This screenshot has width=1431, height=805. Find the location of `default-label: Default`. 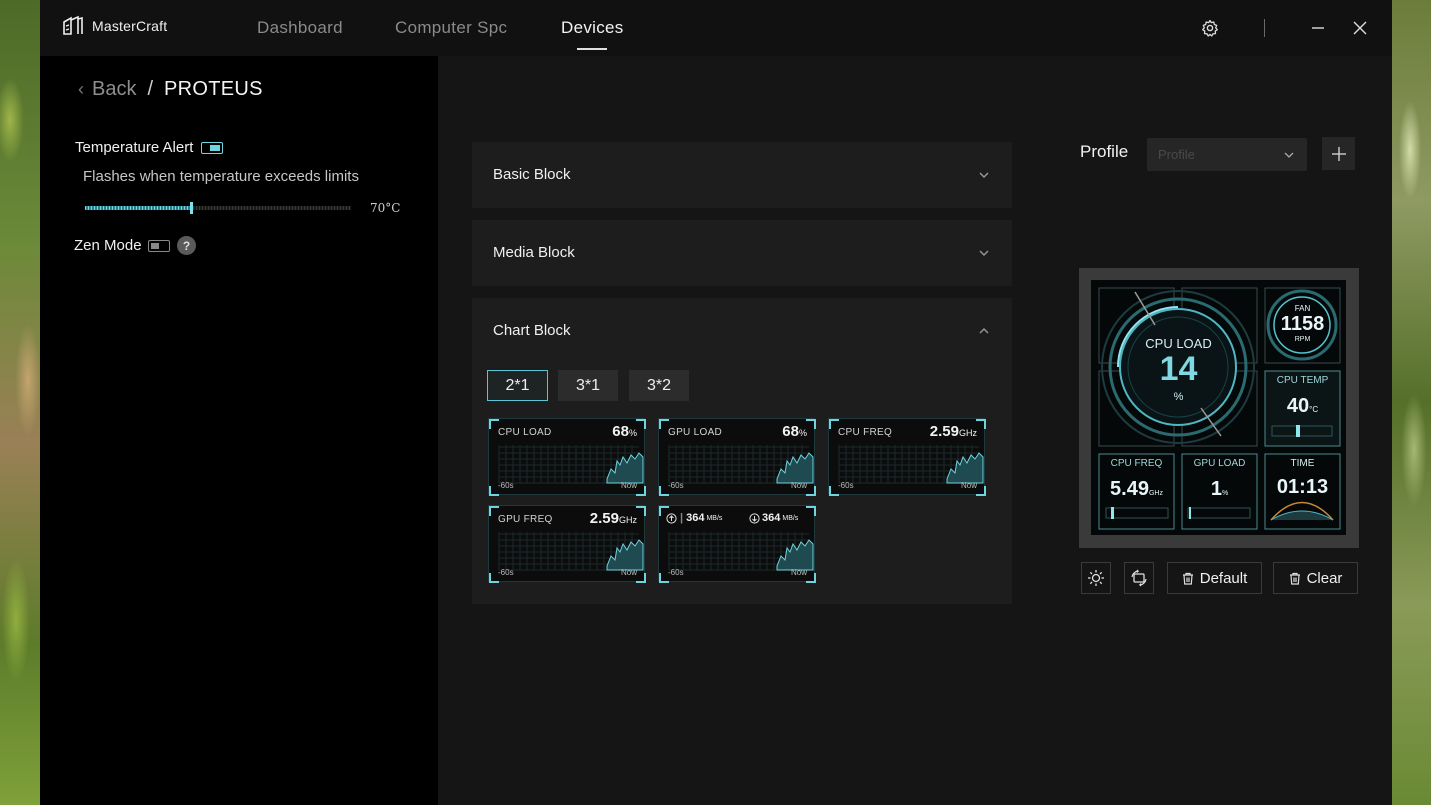

default-label: Default is located at coordinates (1223, 578).